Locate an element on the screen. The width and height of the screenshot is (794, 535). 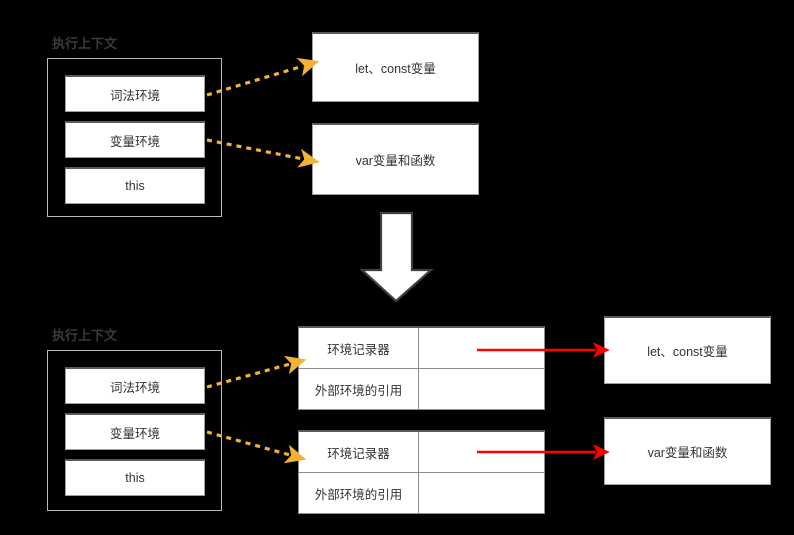
environment-record-table-1: 环境记录器 外部环境的引用 is located at coordinates (421, 368).